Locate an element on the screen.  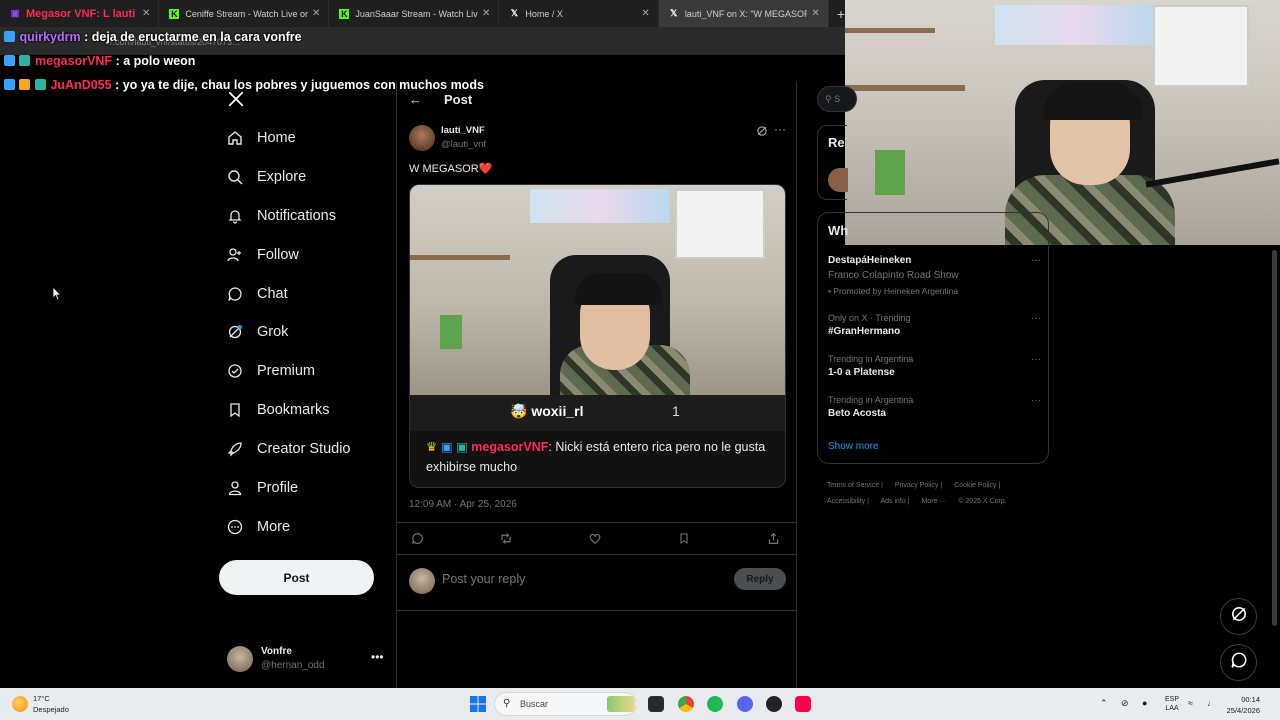
network-icon: ⊘ is located at coordinates (1125, 703).